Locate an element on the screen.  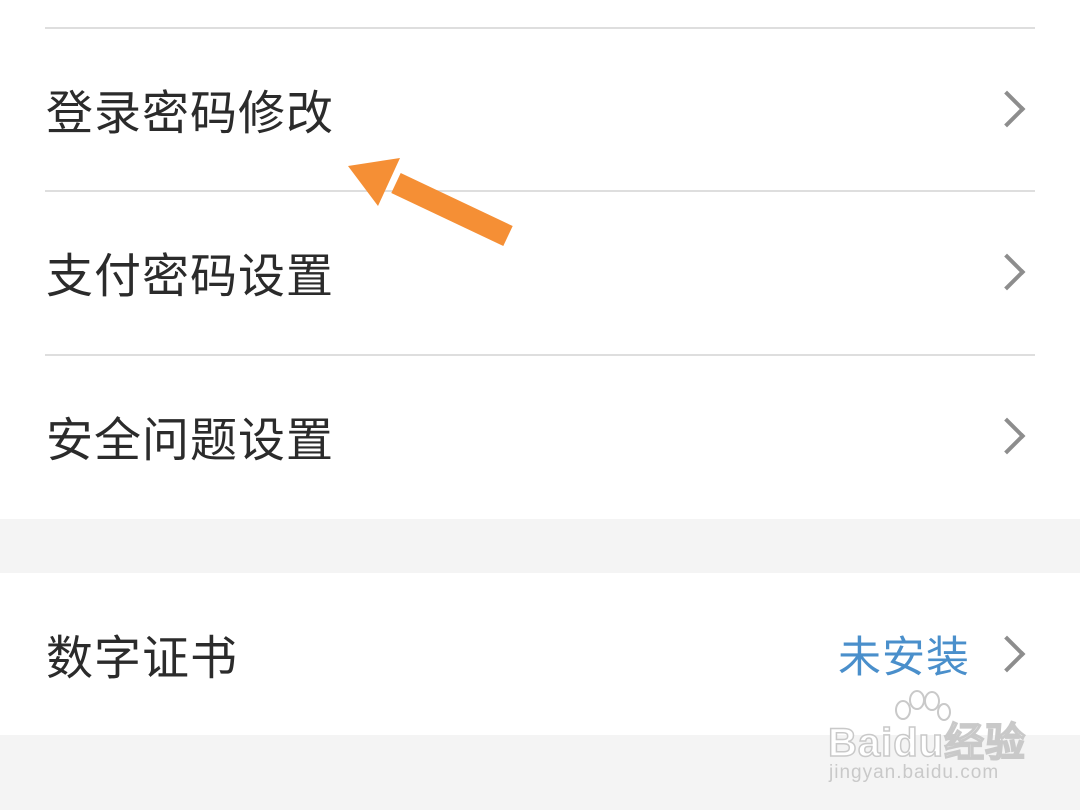
orange-arrow-icon is located at coordinates (430, 202).